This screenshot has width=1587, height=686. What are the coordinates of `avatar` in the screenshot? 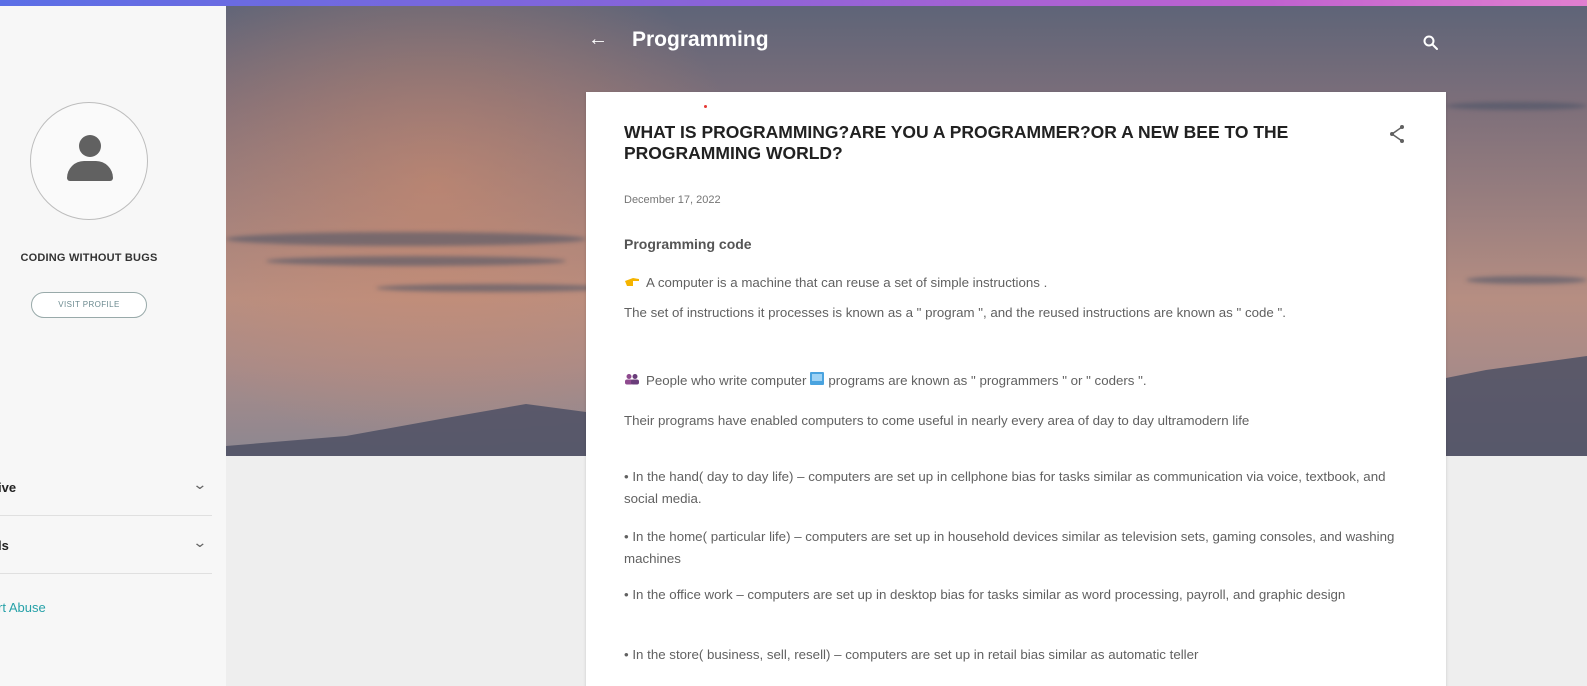 It's located at (89, 161).